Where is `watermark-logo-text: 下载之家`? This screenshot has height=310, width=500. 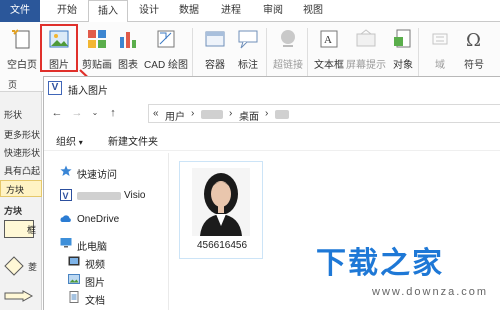
watermark-logo-text: 下载之家 is located at coordinates (380, 263).